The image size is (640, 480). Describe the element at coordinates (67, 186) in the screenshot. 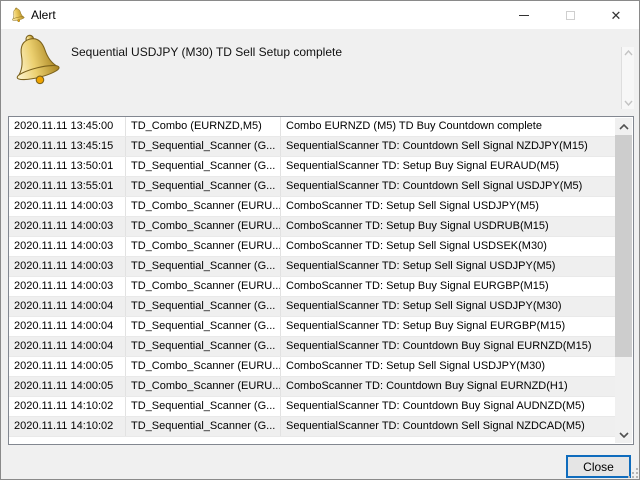

I see `alert-time: 2020.11.11 13:55:01` at that location.